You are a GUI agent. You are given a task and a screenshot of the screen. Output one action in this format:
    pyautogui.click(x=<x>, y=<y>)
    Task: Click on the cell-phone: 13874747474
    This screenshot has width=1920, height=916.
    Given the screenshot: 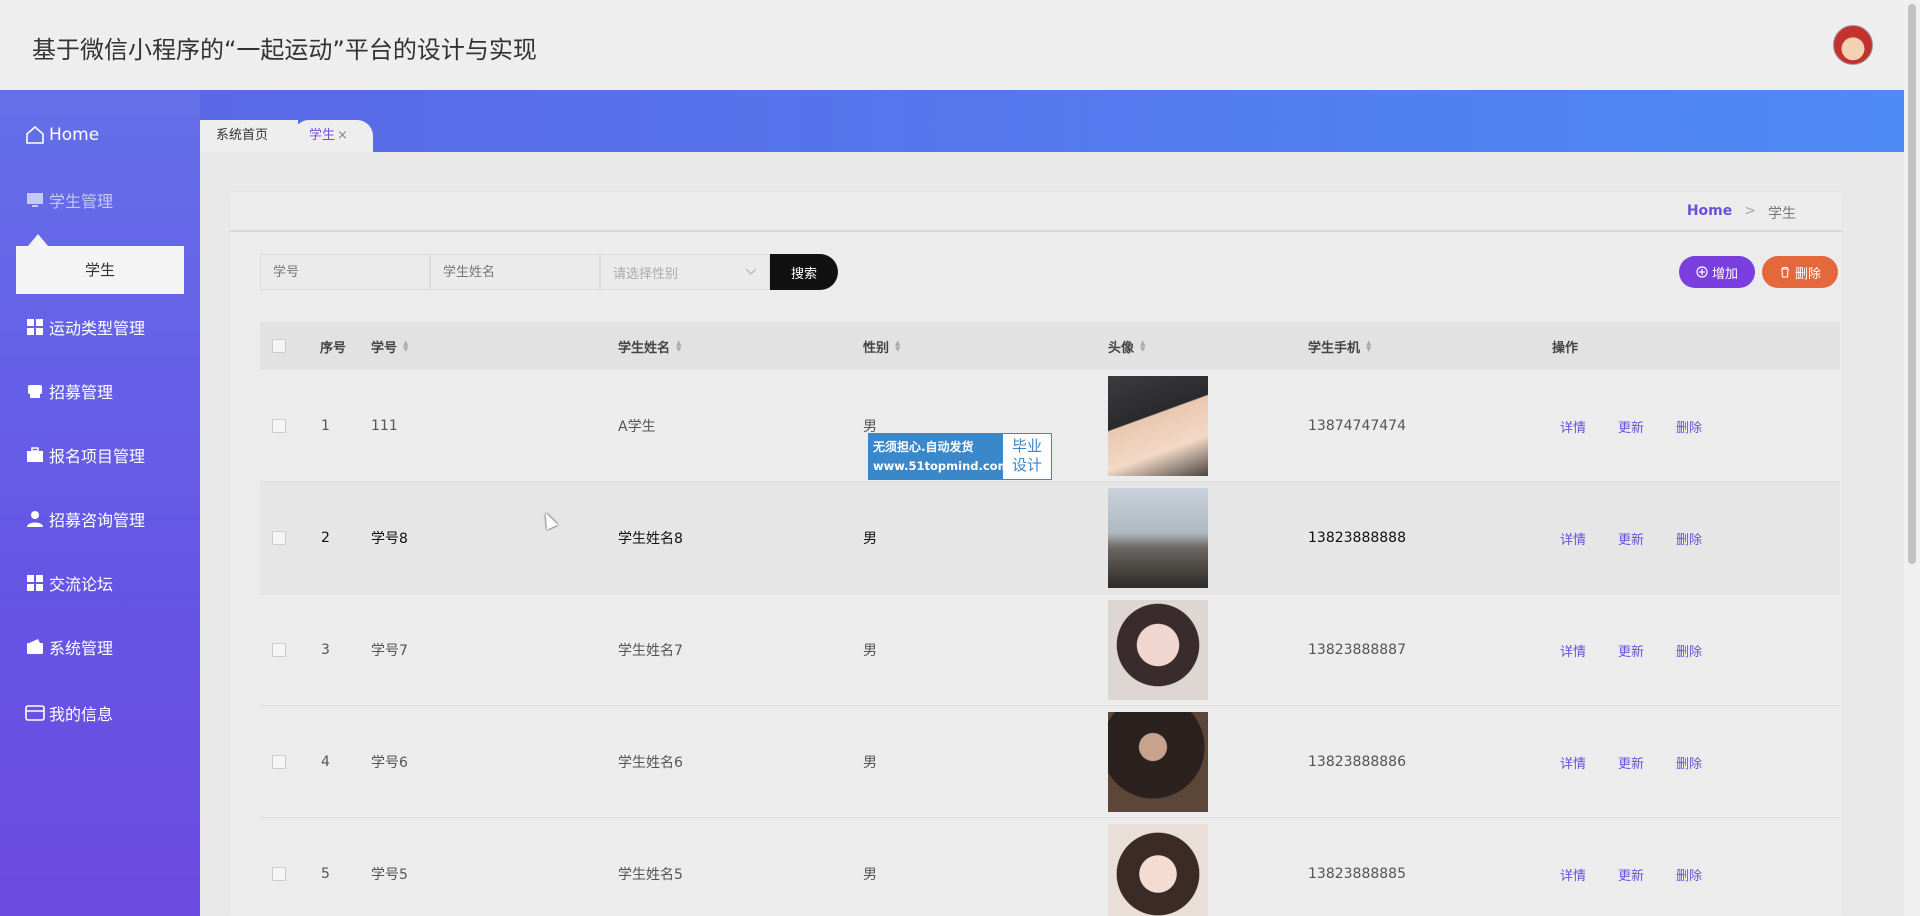 What is the action you would take?
    pyautogui.click(x=1357, y=426)
    